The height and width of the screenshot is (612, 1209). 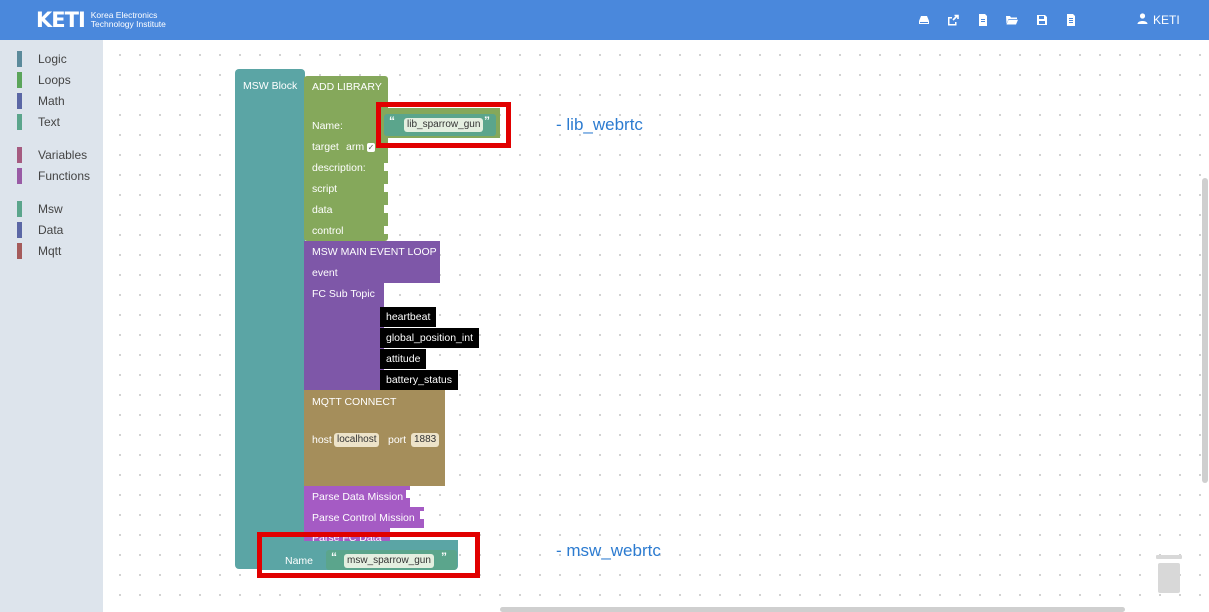 I want to click on lib-annotation: - lib_webrtc, so click(x=599, y=124).